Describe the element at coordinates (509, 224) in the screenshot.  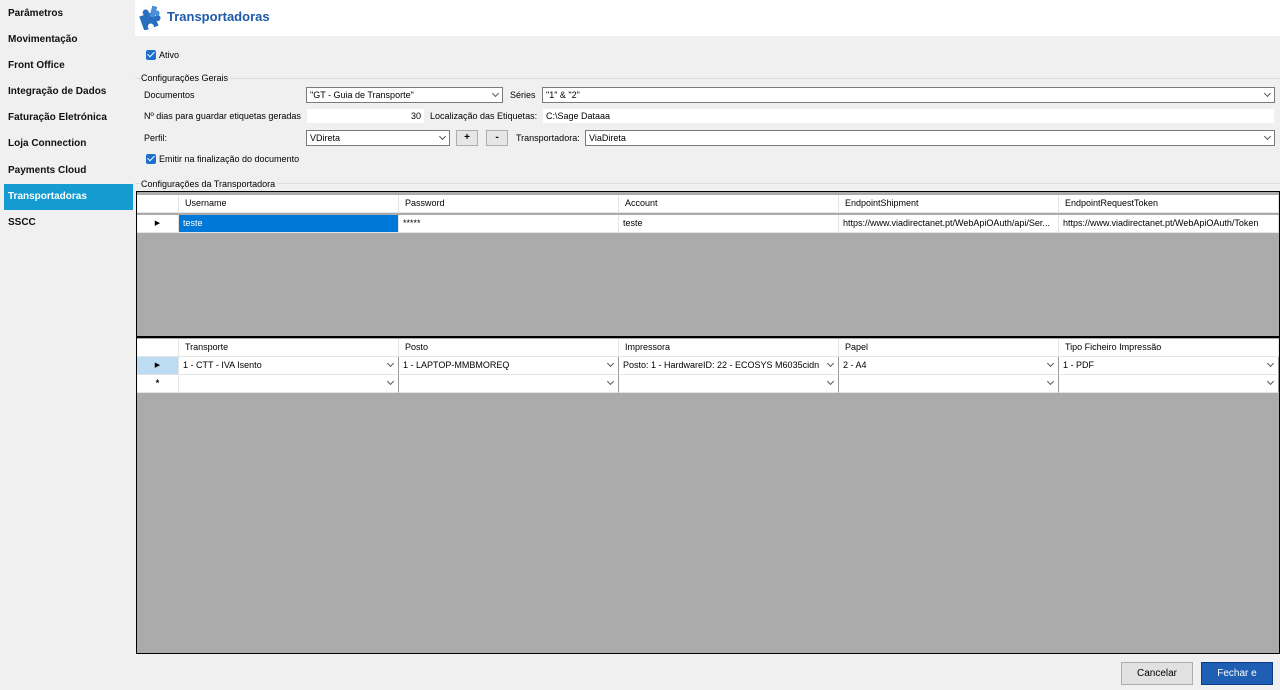
I see `table-cell: *****` at that location.